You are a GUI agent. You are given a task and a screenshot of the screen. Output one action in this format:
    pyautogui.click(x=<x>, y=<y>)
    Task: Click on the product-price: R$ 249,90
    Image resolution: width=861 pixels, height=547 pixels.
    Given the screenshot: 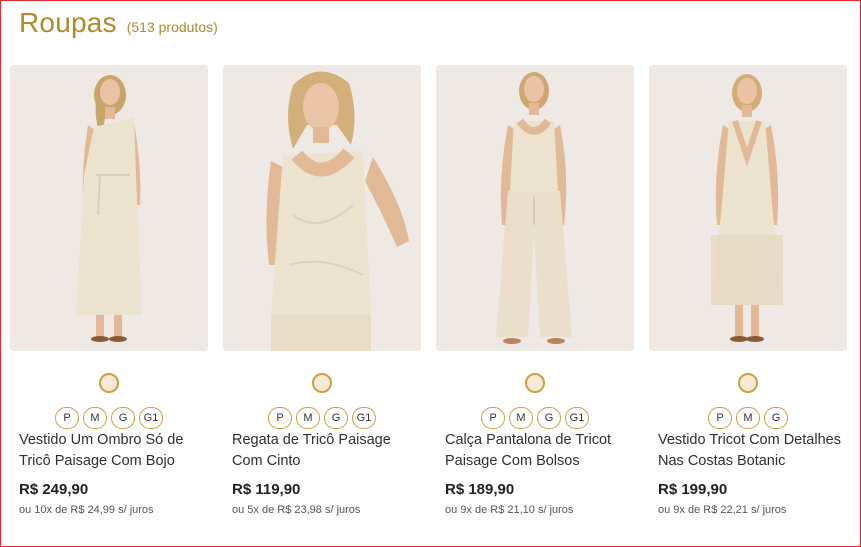 What is the action you would take?
    pyautogui.click(x=54, y=489)
    